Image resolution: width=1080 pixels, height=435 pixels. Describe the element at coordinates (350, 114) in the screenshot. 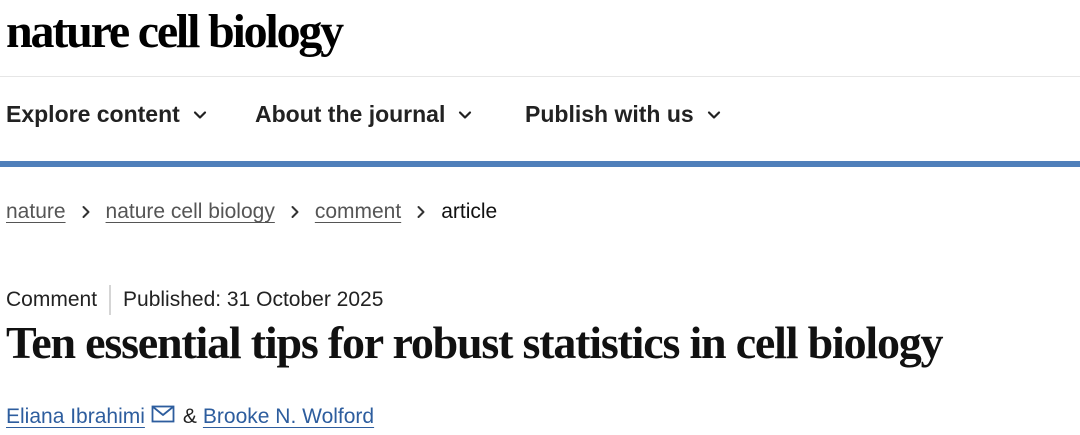

I see `nav-item-label: About the journal` at that location.